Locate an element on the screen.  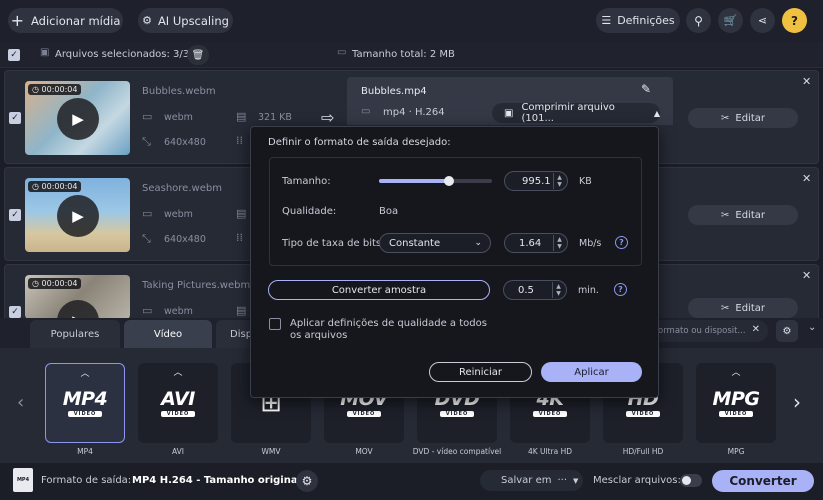
quality-label: Qualidade: is located at coordinates (309, 211).